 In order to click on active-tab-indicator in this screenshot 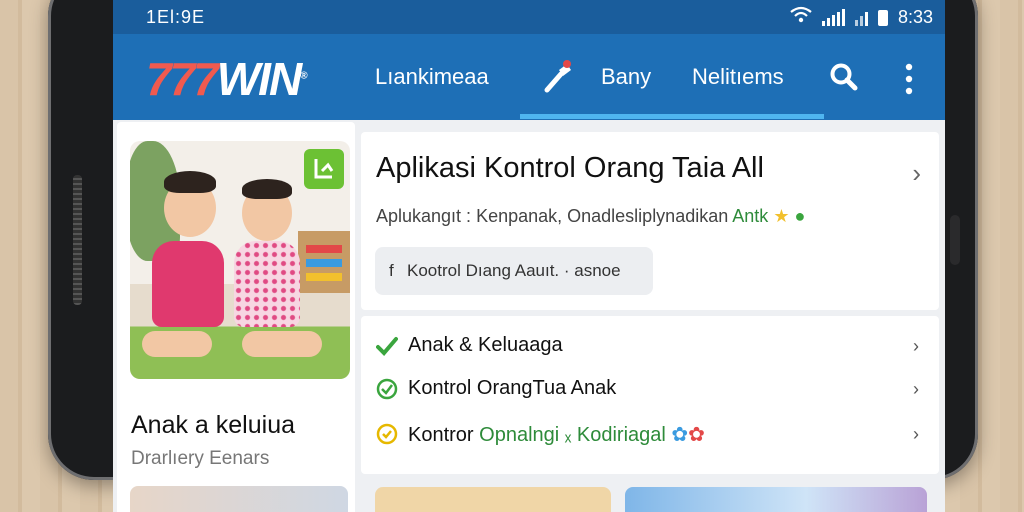, I will do `click(672, 116)`.